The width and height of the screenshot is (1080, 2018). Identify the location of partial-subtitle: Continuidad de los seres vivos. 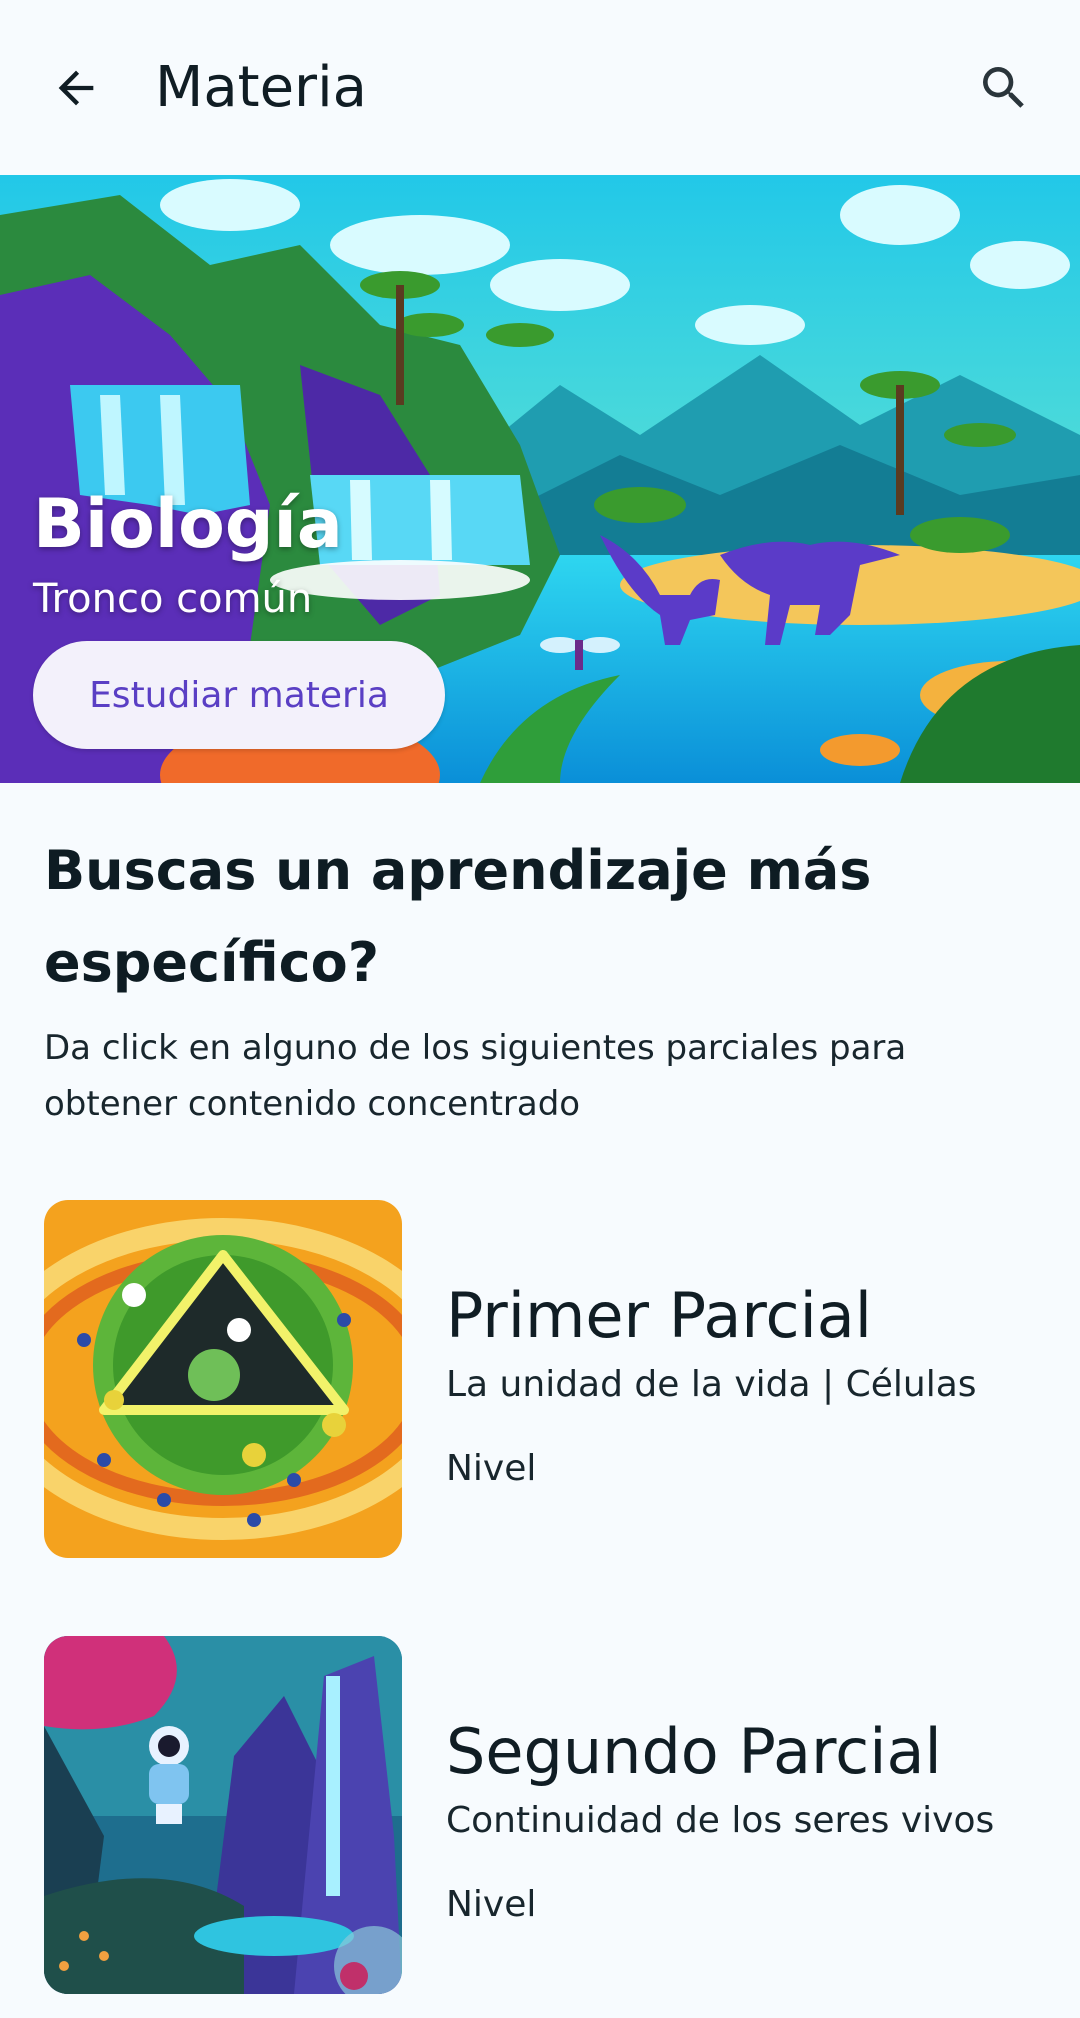
(720, 1820).